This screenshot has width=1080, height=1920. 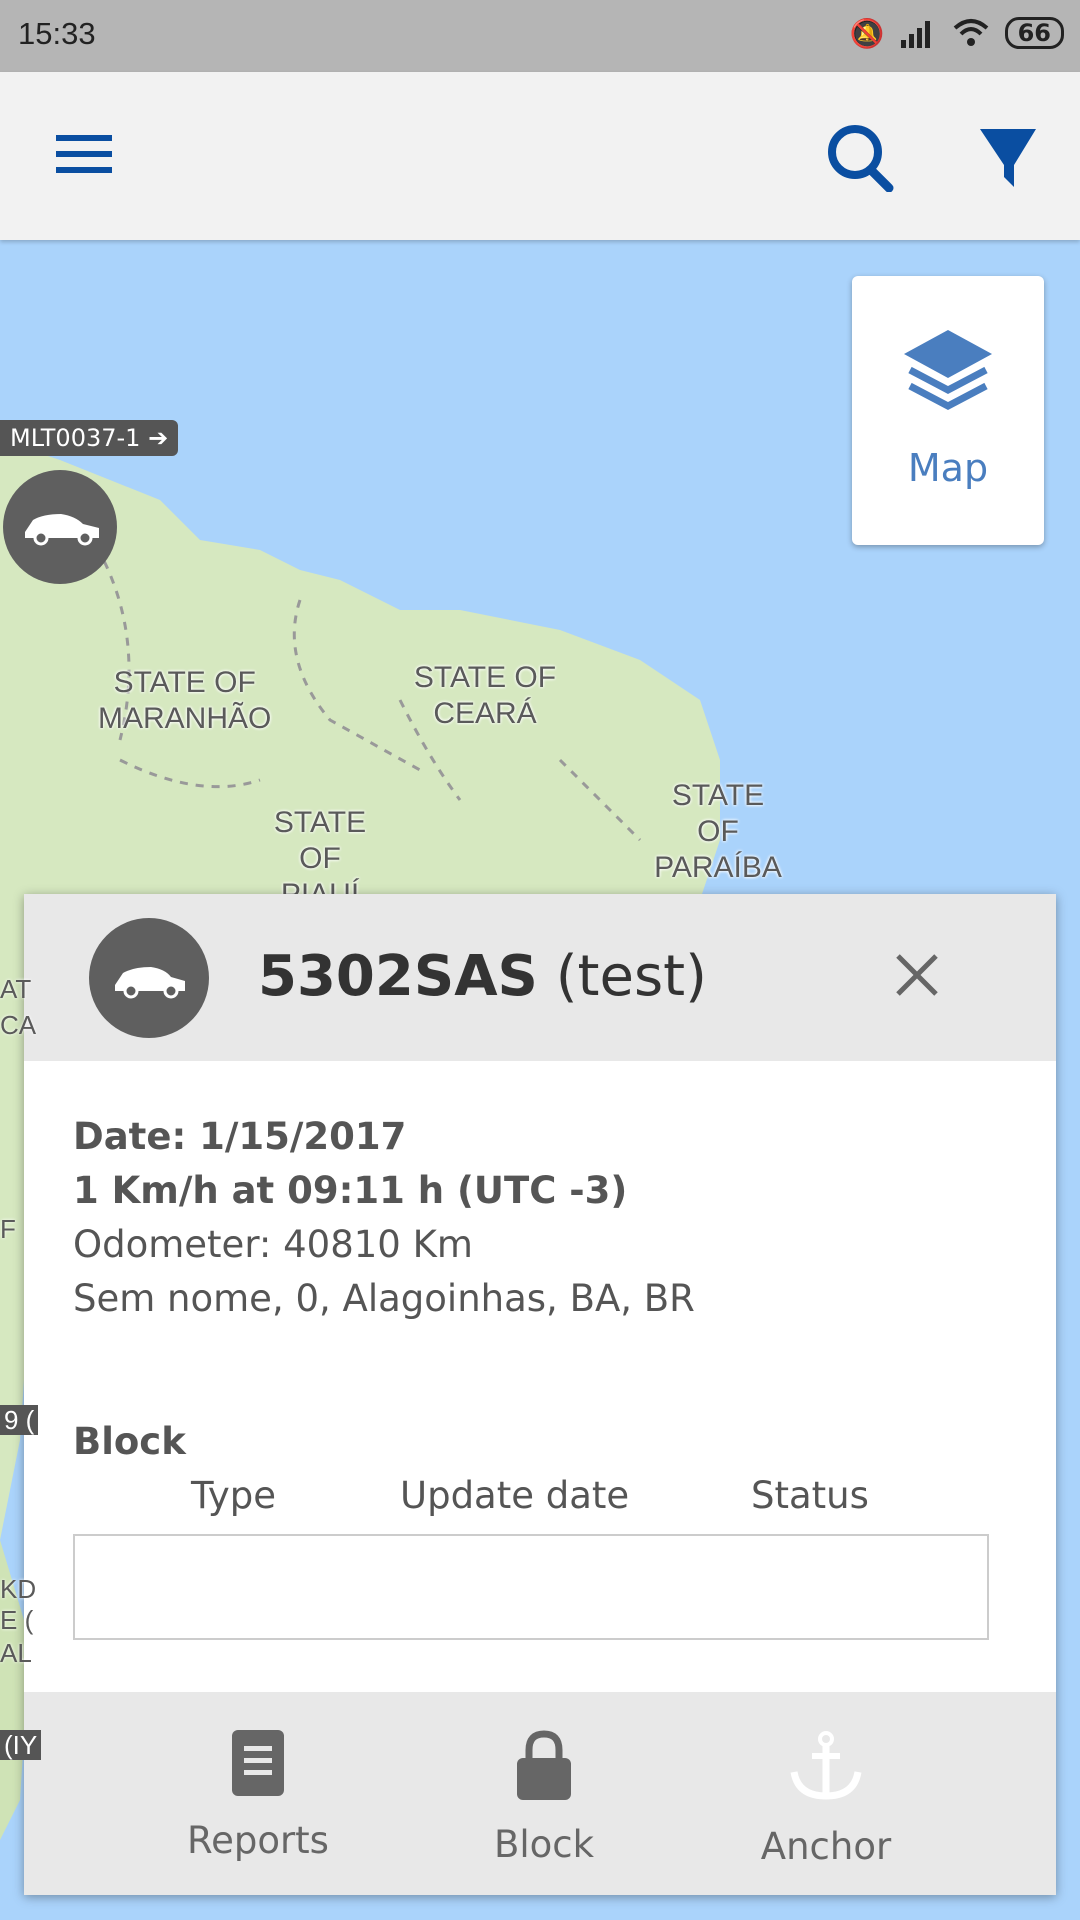 What do you see at coordinates (948, 468) in the screenshot?
I see `map-layer-label: Map` at bounding box center [948, 468].